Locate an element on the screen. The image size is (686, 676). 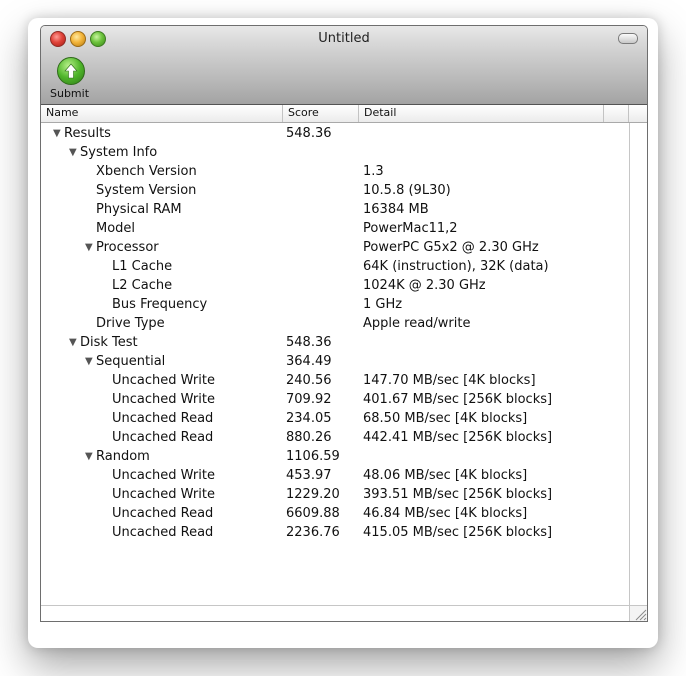
row-score: 1229.20 is located at coordinates (313, 494).